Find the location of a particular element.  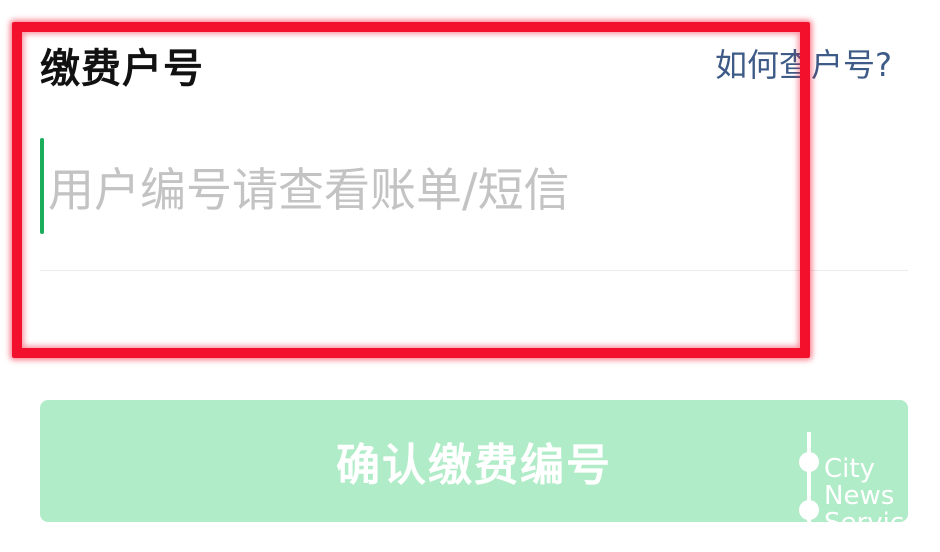

text-caret is located at coordinates (42, 186).